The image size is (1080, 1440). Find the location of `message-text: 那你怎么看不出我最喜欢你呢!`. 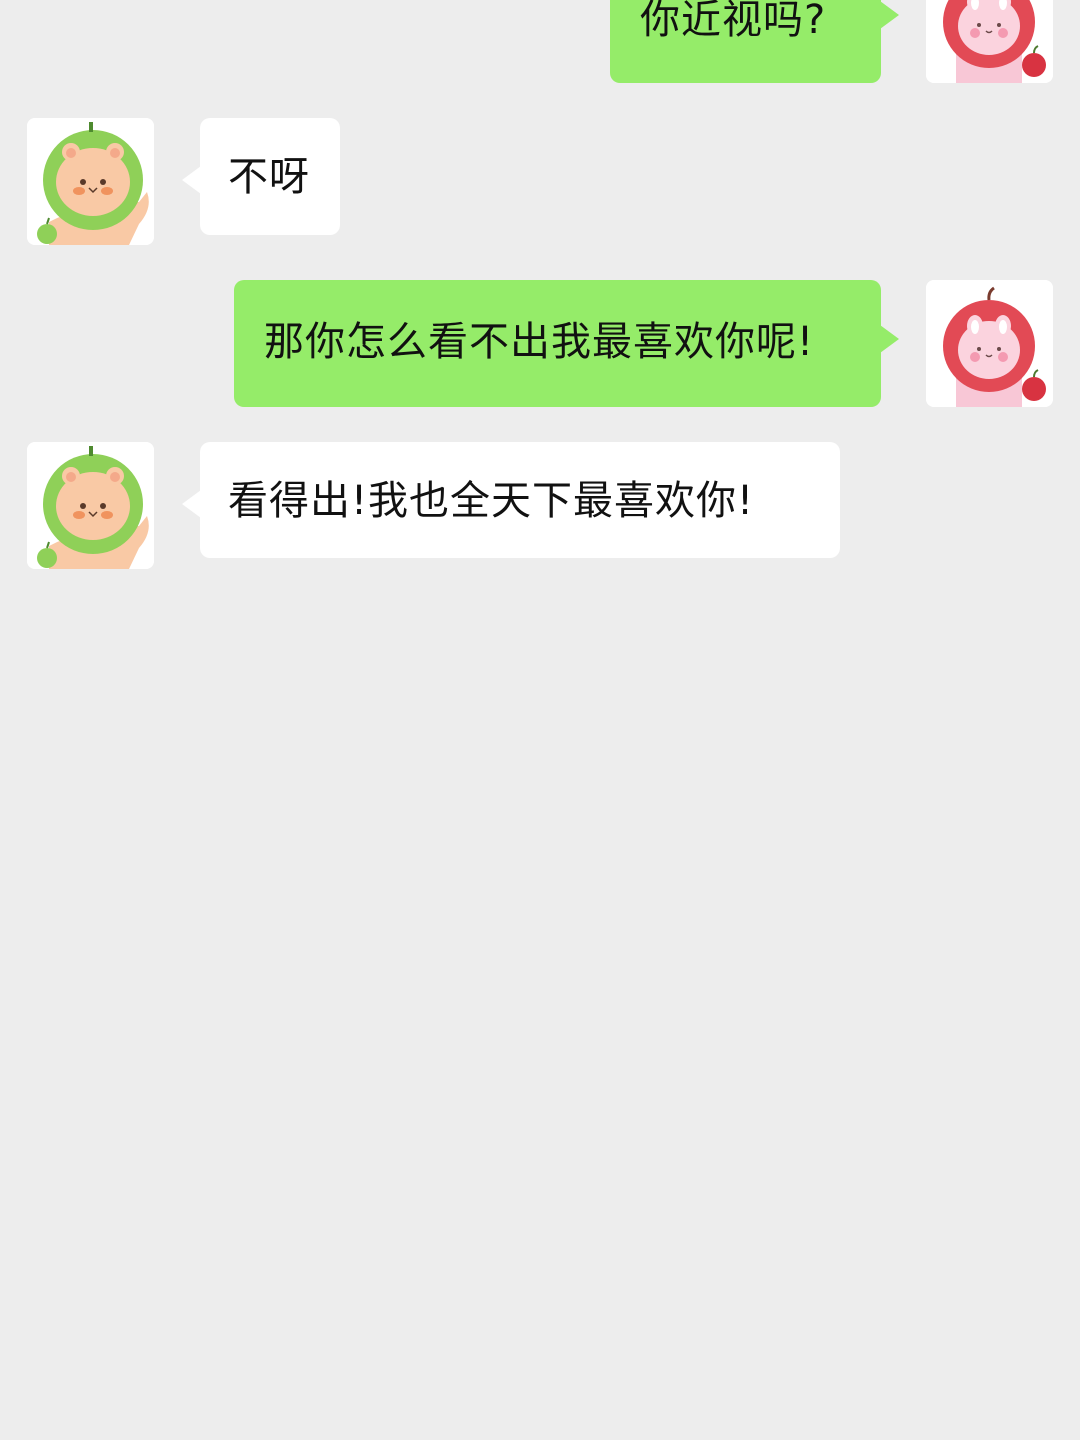

message-text: 那你怎么看不出我最喜欢你呢! is located at coordinates (539, 342).